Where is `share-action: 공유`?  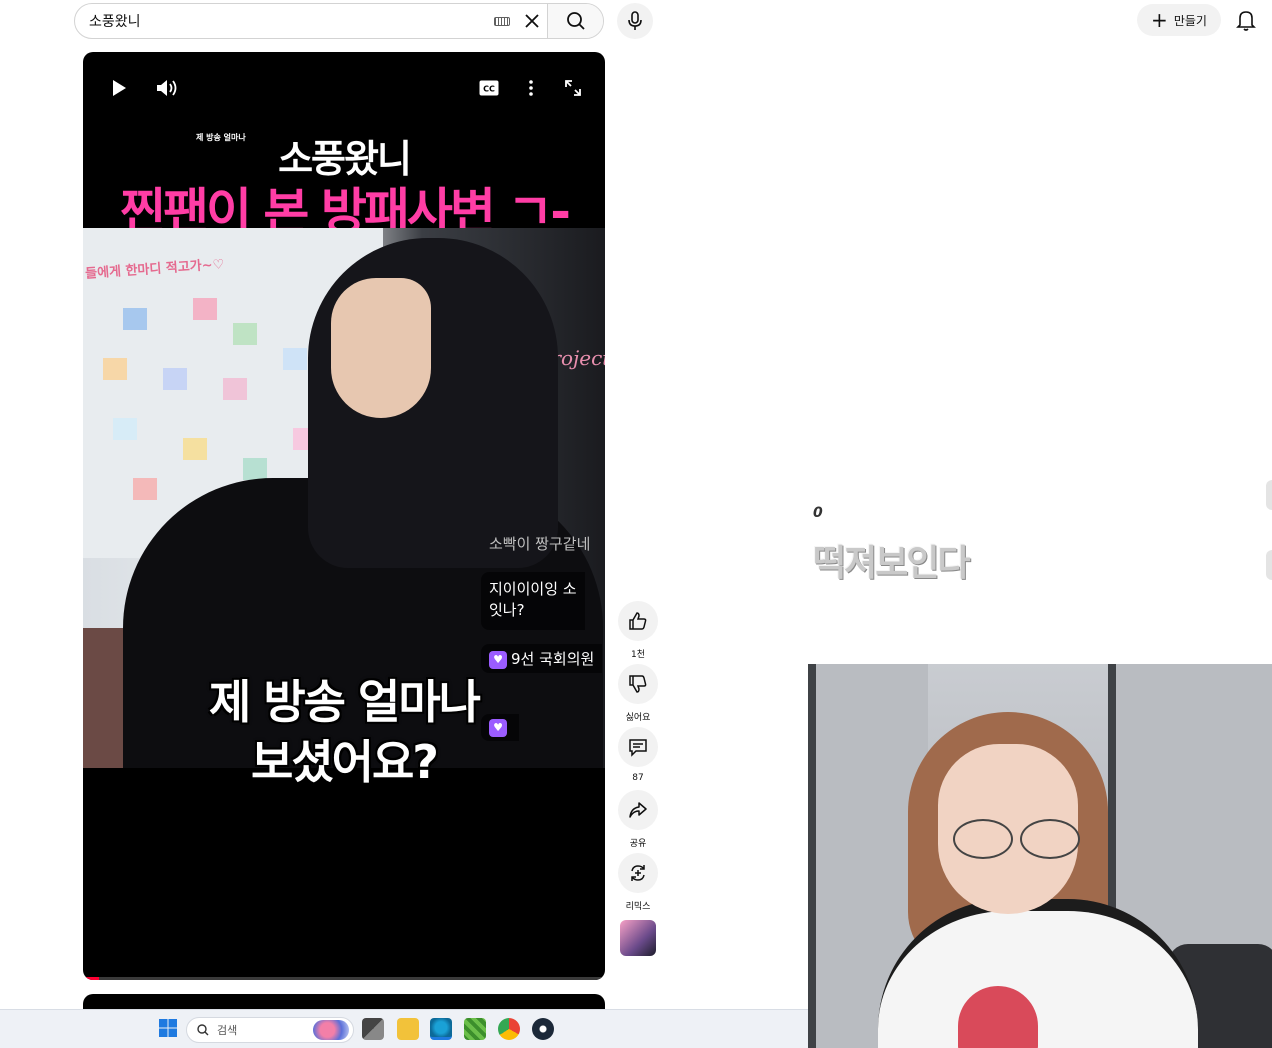
share-action: 공유 is located at coordinates (638, 819).